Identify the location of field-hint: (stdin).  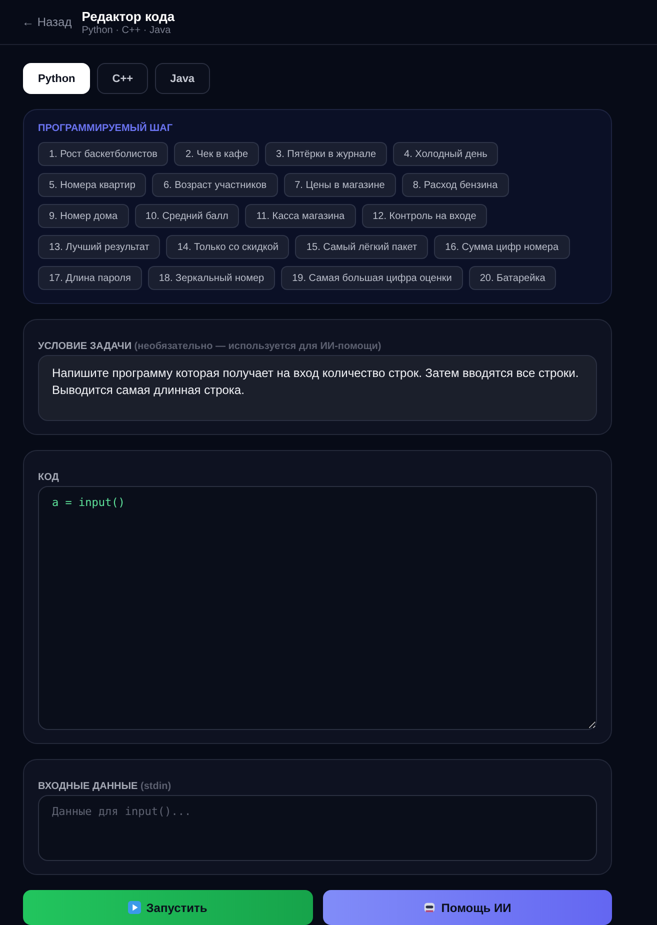
(156, 786).